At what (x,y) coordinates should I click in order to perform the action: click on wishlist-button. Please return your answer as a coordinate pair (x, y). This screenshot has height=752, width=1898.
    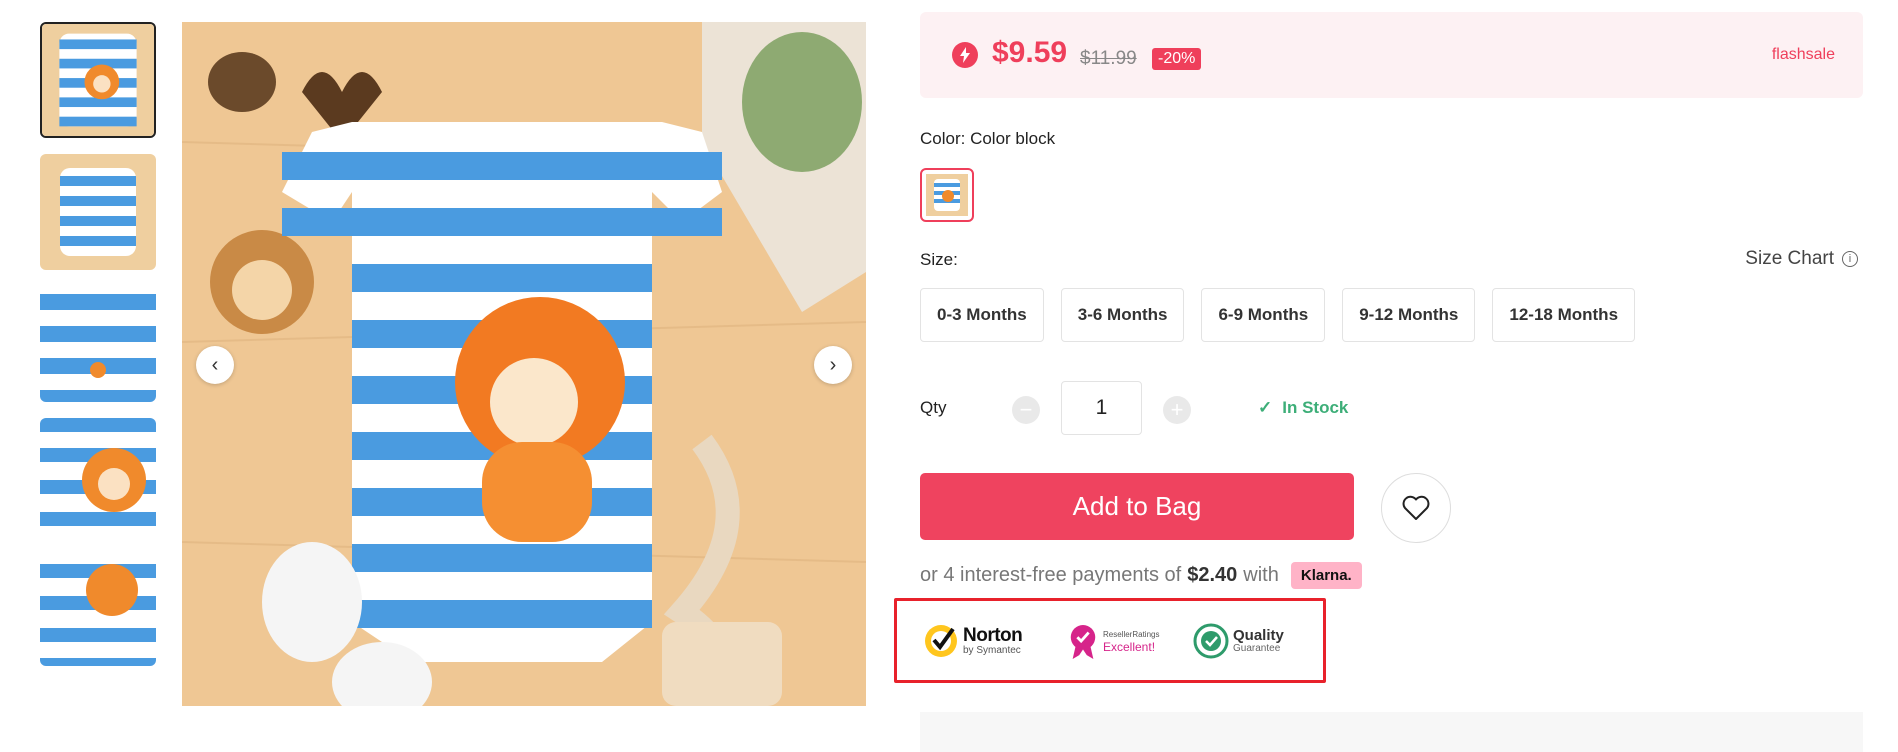
    Looking at the image, I should click on (1416, 508).